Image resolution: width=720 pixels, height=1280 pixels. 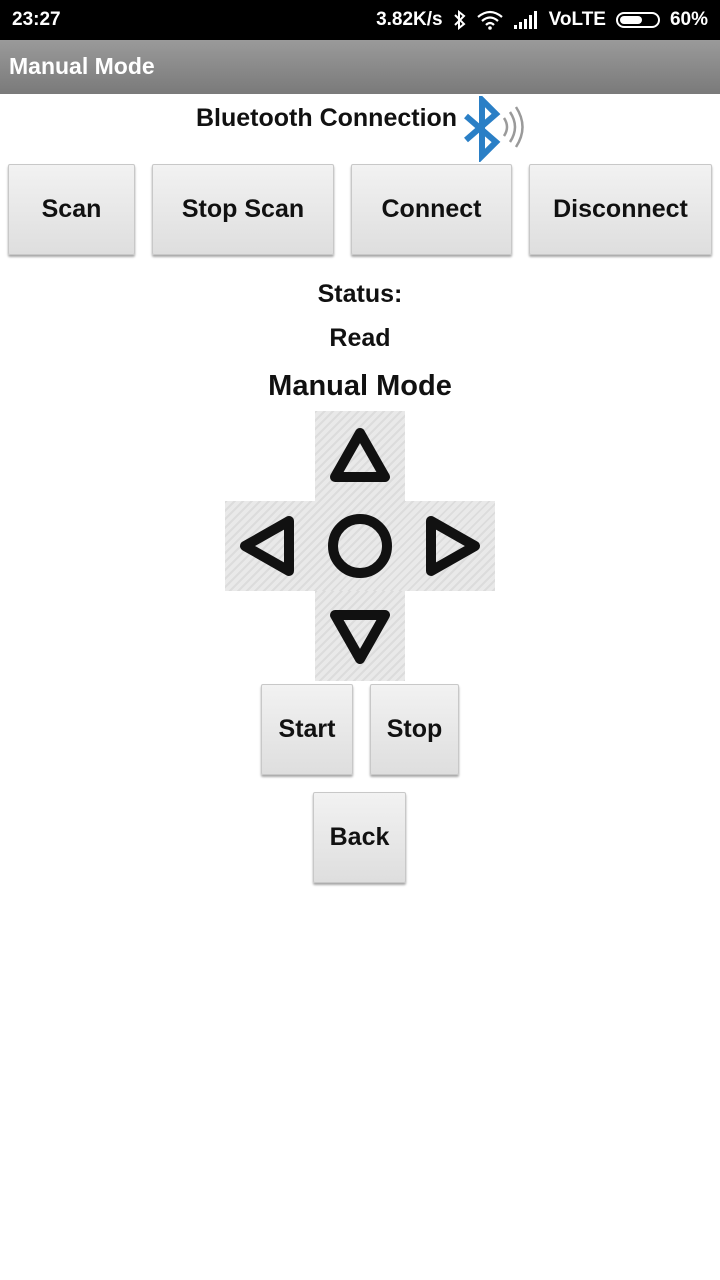 I want to click on bluetooth-heading: Bluetooth Connection, so click(x=360, y=128).